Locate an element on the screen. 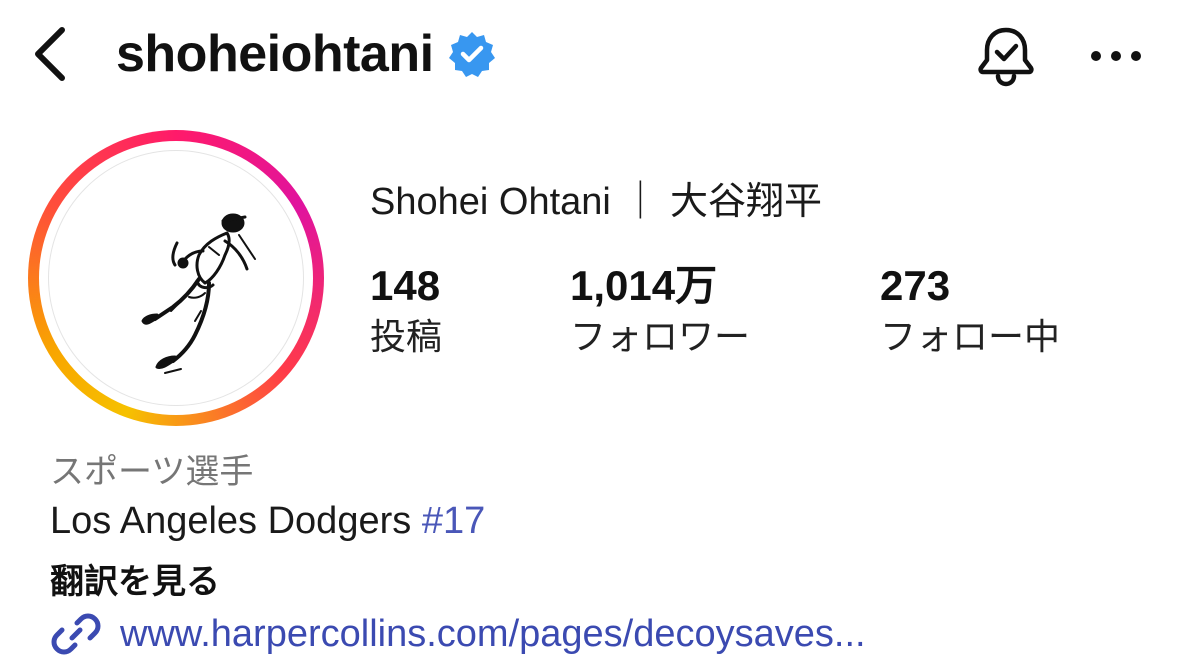 Image resolution: width=1200 pixels, height=670 pixels. more-options-button is located at coordinates (1116, 56).